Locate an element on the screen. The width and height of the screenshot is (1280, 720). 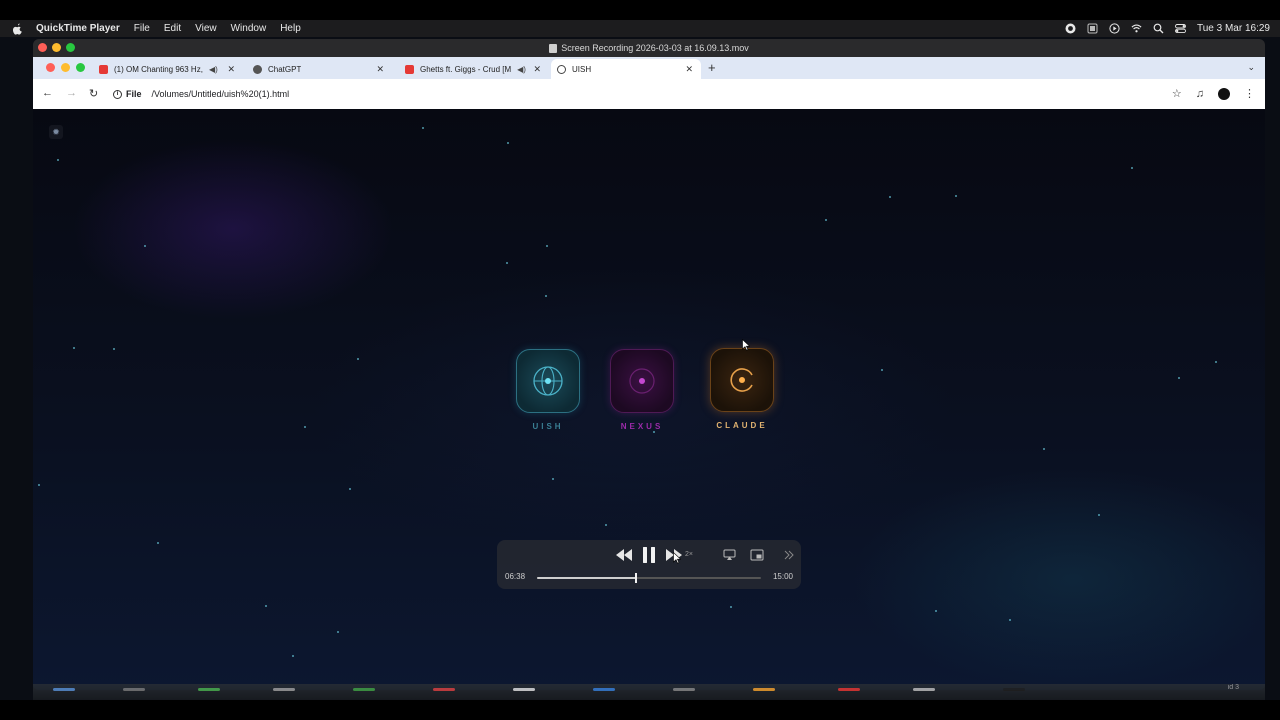
dock-label: id 3 is located at coordinates (1233, 687).